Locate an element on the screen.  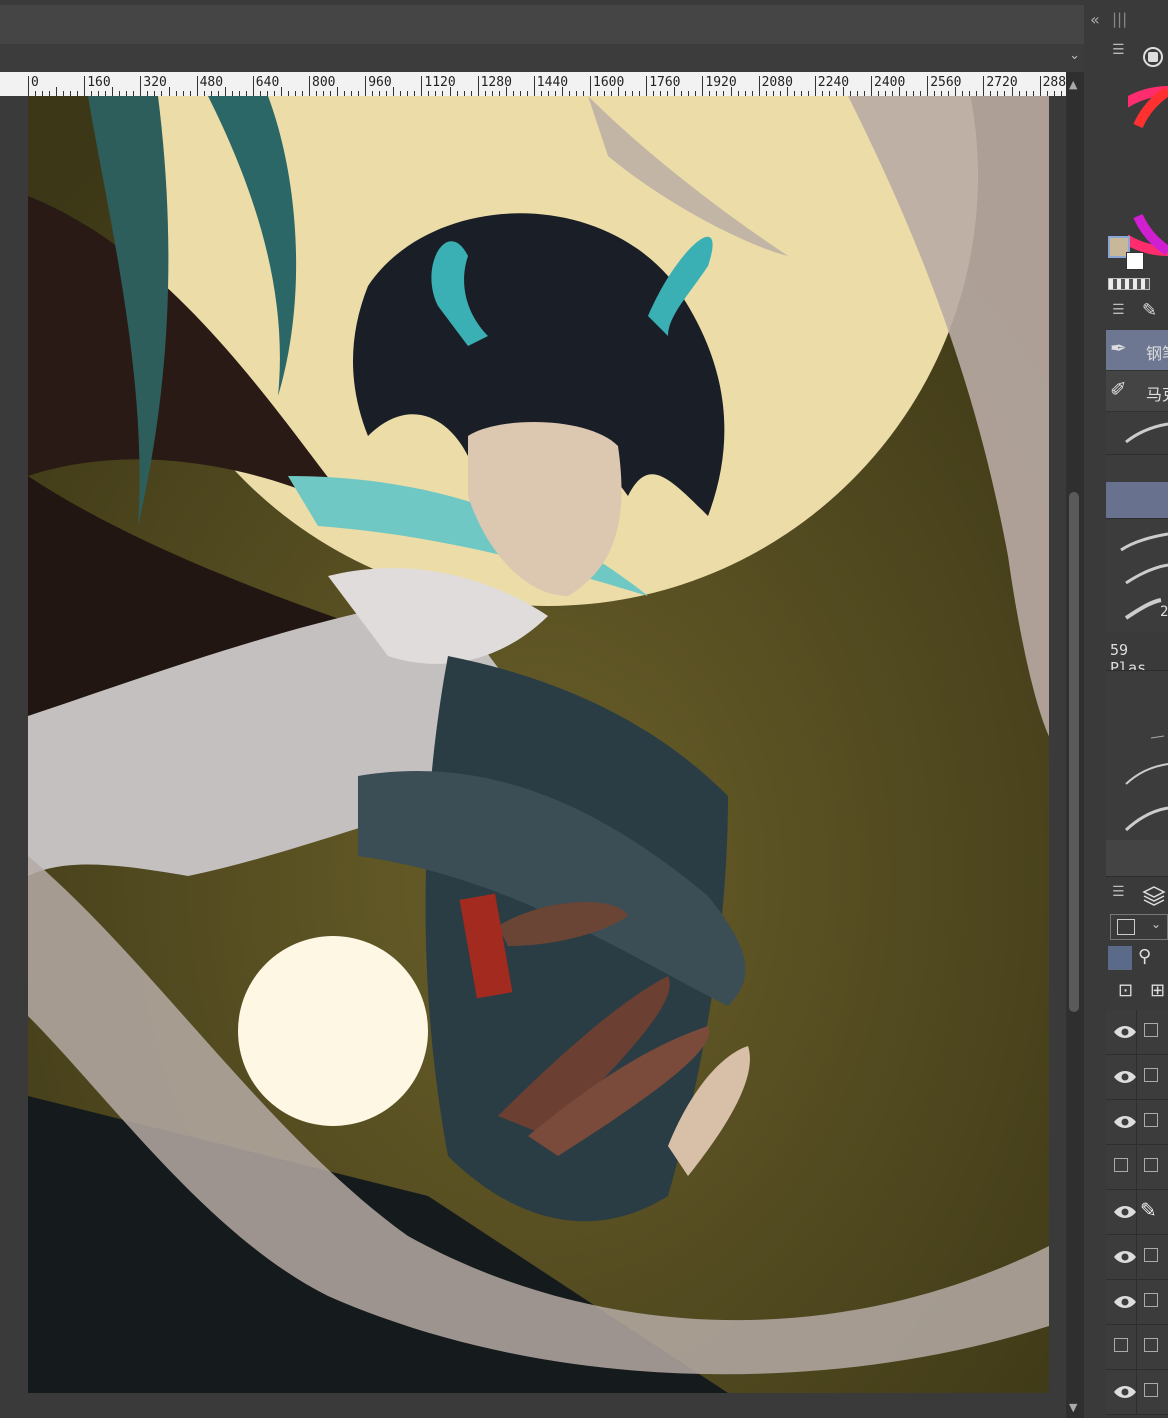
ruler-label: 2240 is located at coordinates (833, 82).